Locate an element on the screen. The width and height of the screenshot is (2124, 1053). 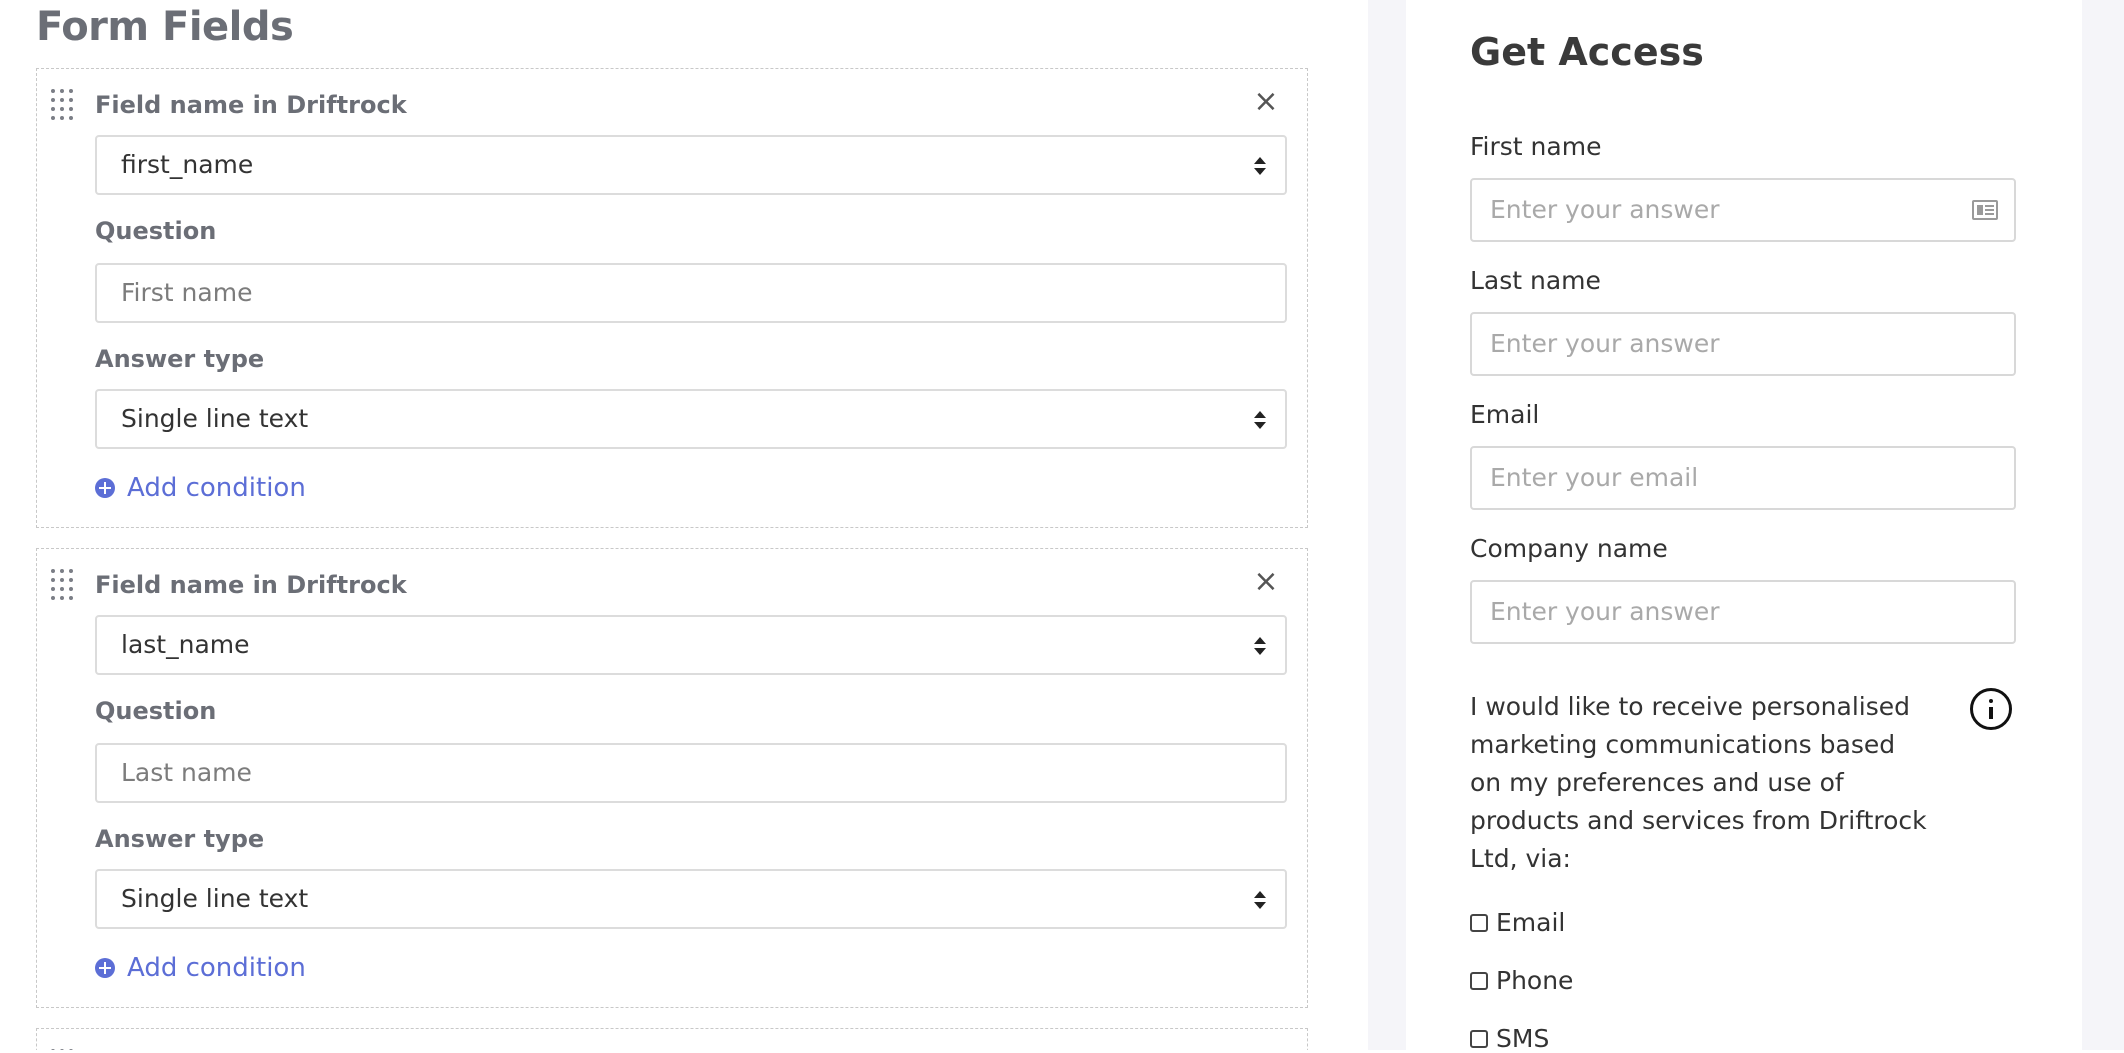
preview-input-first-name: Enter your answer is located at coordinates (1743, 210).